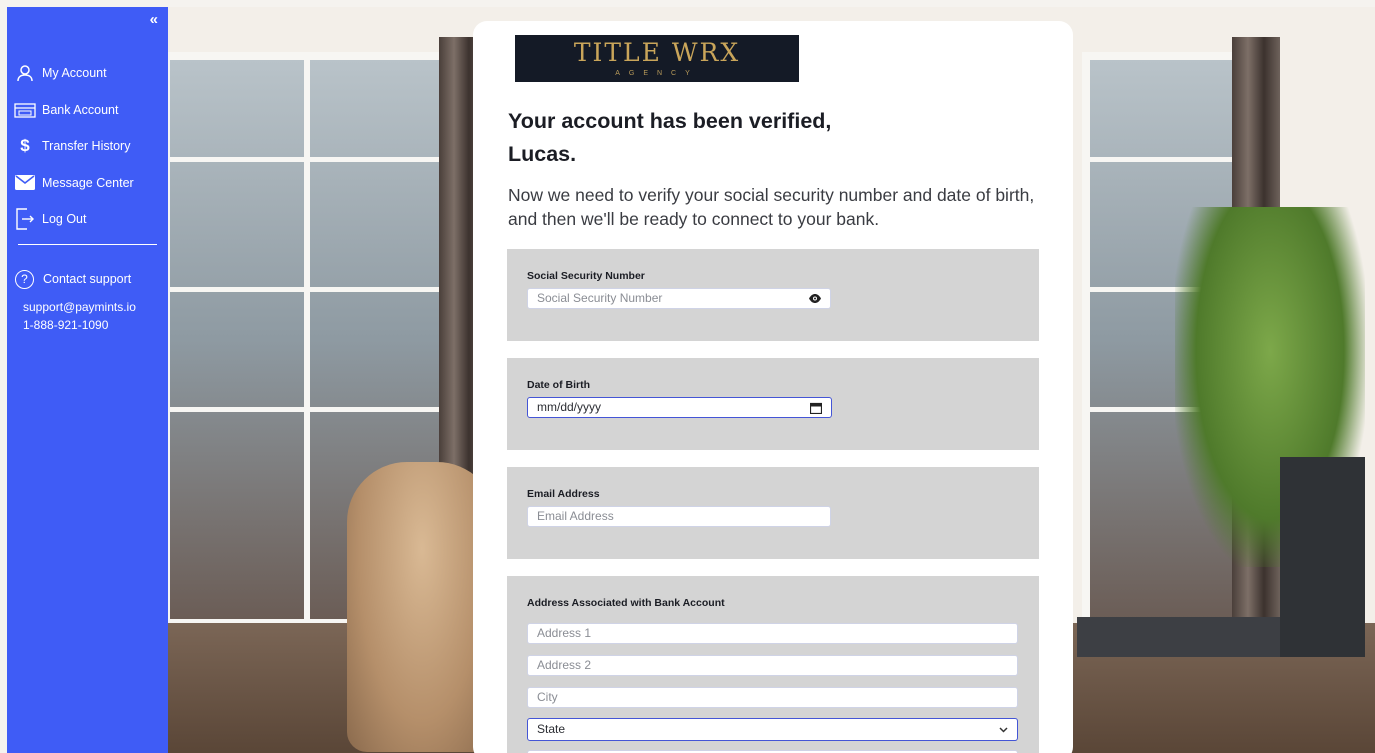 The image size is (1375, 753). What do you see at coordinates (25, 219) in the screenshot?
I see `logout-icon` at bounding box center [25, 219].